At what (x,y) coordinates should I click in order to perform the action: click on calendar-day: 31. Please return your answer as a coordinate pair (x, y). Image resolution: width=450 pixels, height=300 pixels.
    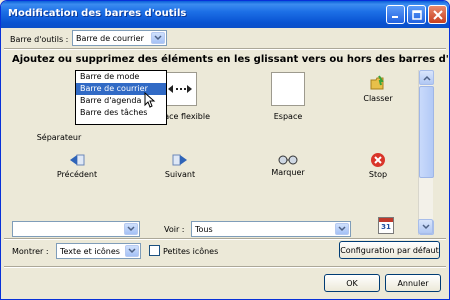
    Looking at the image, I should click on (386, 227).